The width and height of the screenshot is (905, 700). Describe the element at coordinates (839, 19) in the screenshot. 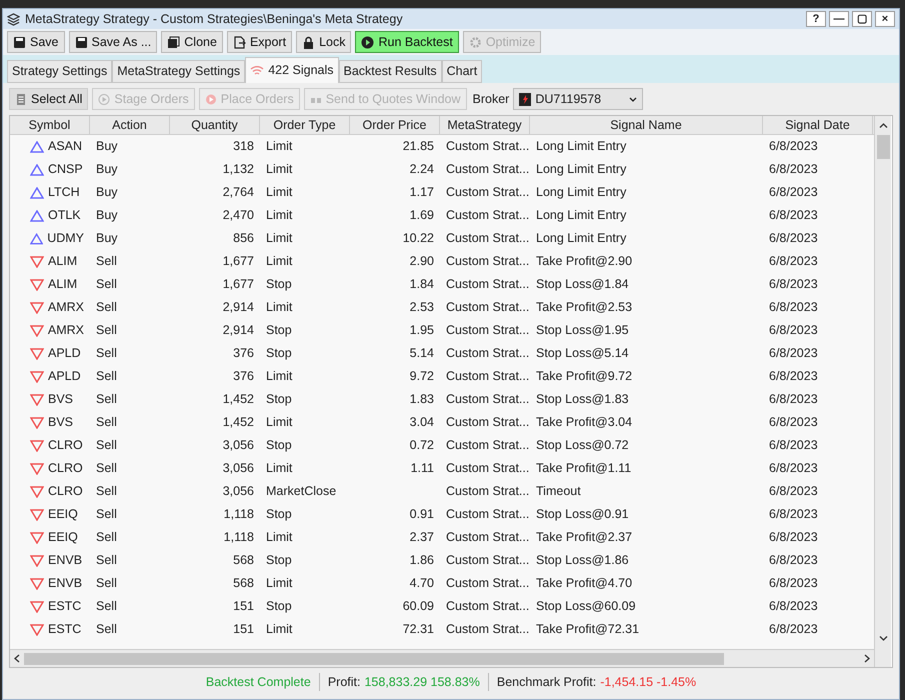

I see `minimize-button: —` at that location.